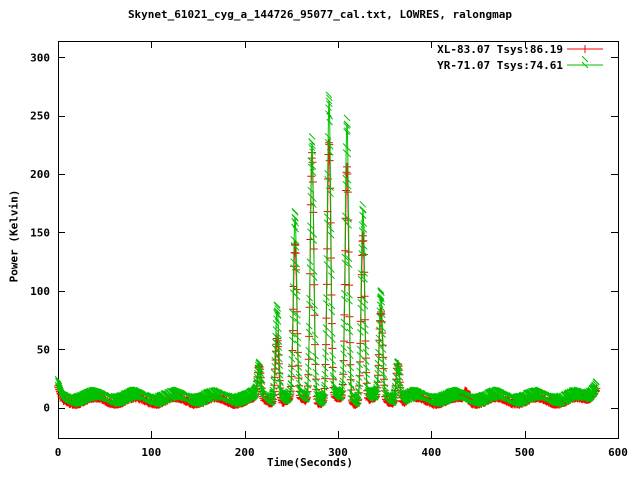  I want to click on y-tick-label: 250, so click(40, 116).